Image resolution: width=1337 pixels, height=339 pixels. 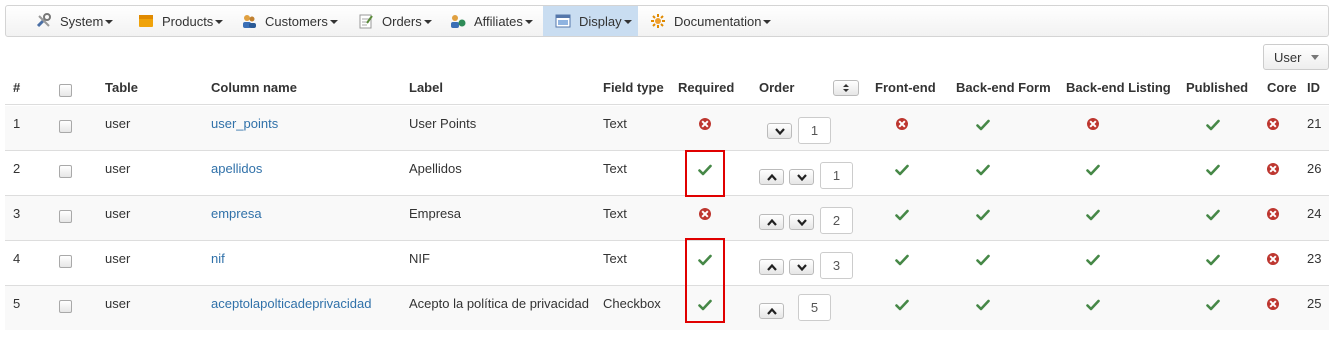 I want to click on menu-display: Display, so click(x=590, y=21).